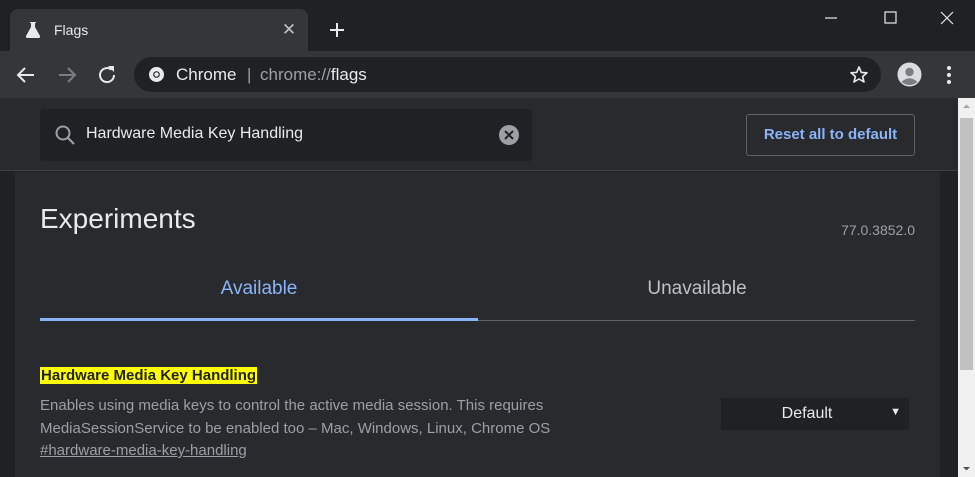  Describe the element at coordinates (949, 75) in the screenshot. I see `more-vertical-icon` at that location.